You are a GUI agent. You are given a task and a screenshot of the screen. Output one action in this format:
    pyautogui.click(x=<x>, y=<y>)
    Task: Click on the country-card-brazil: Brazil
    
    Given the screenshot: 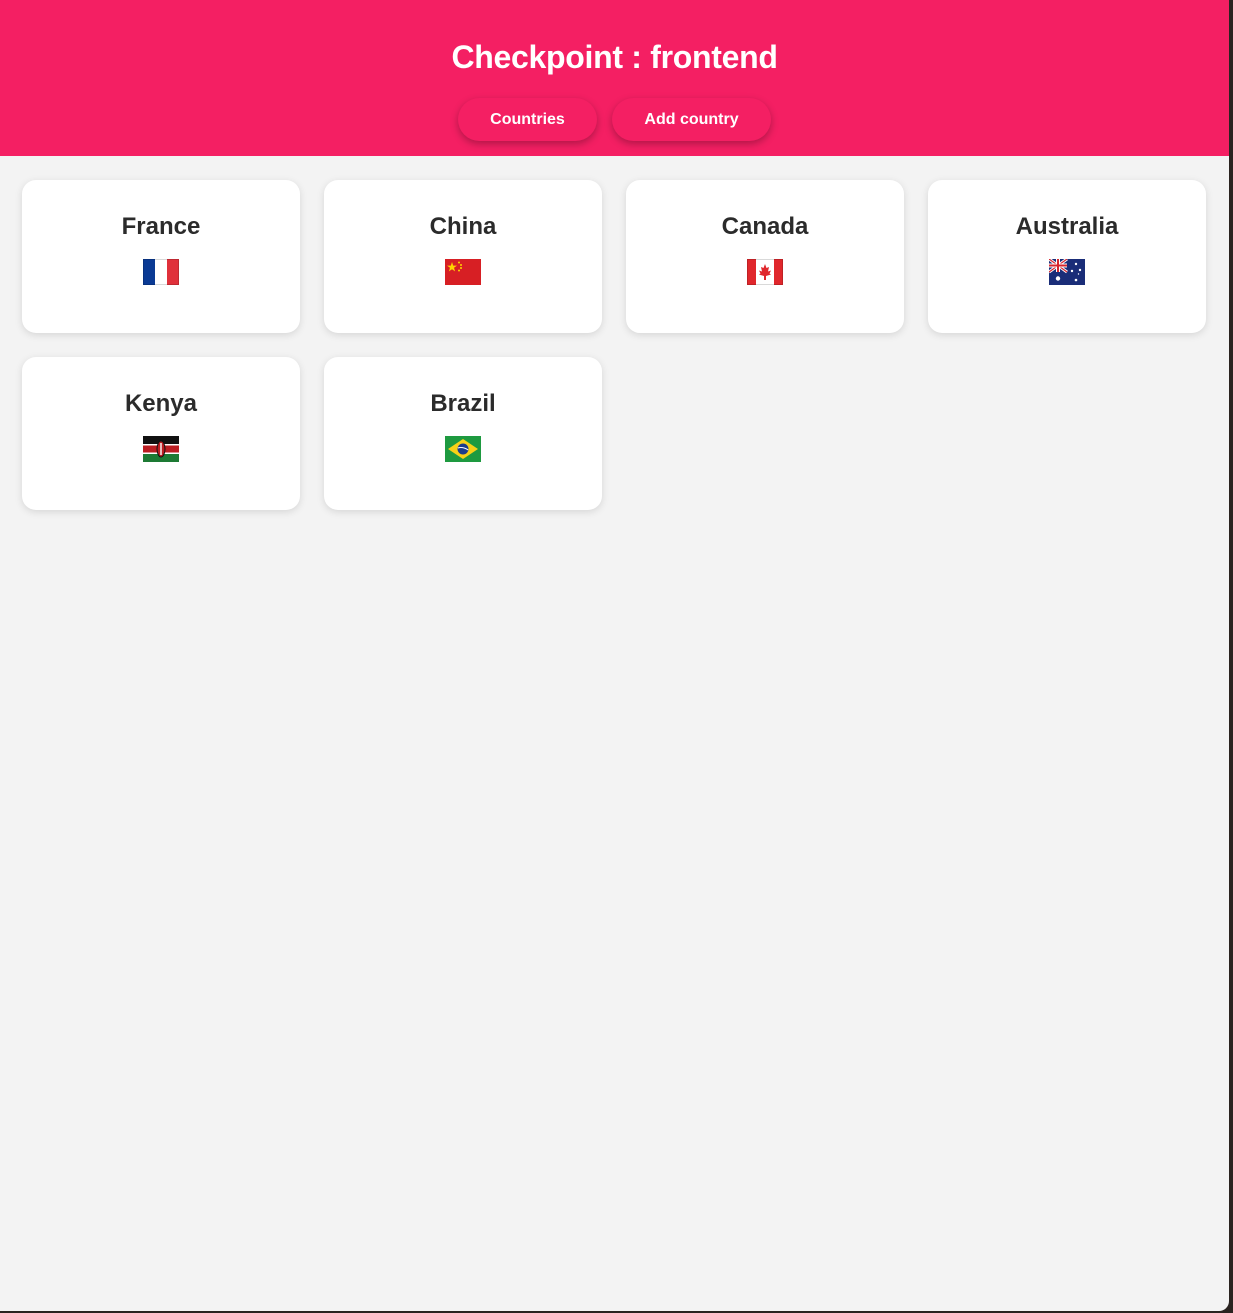 What is the action you would take?
    pyautogui.click(x=463, y=433)
    